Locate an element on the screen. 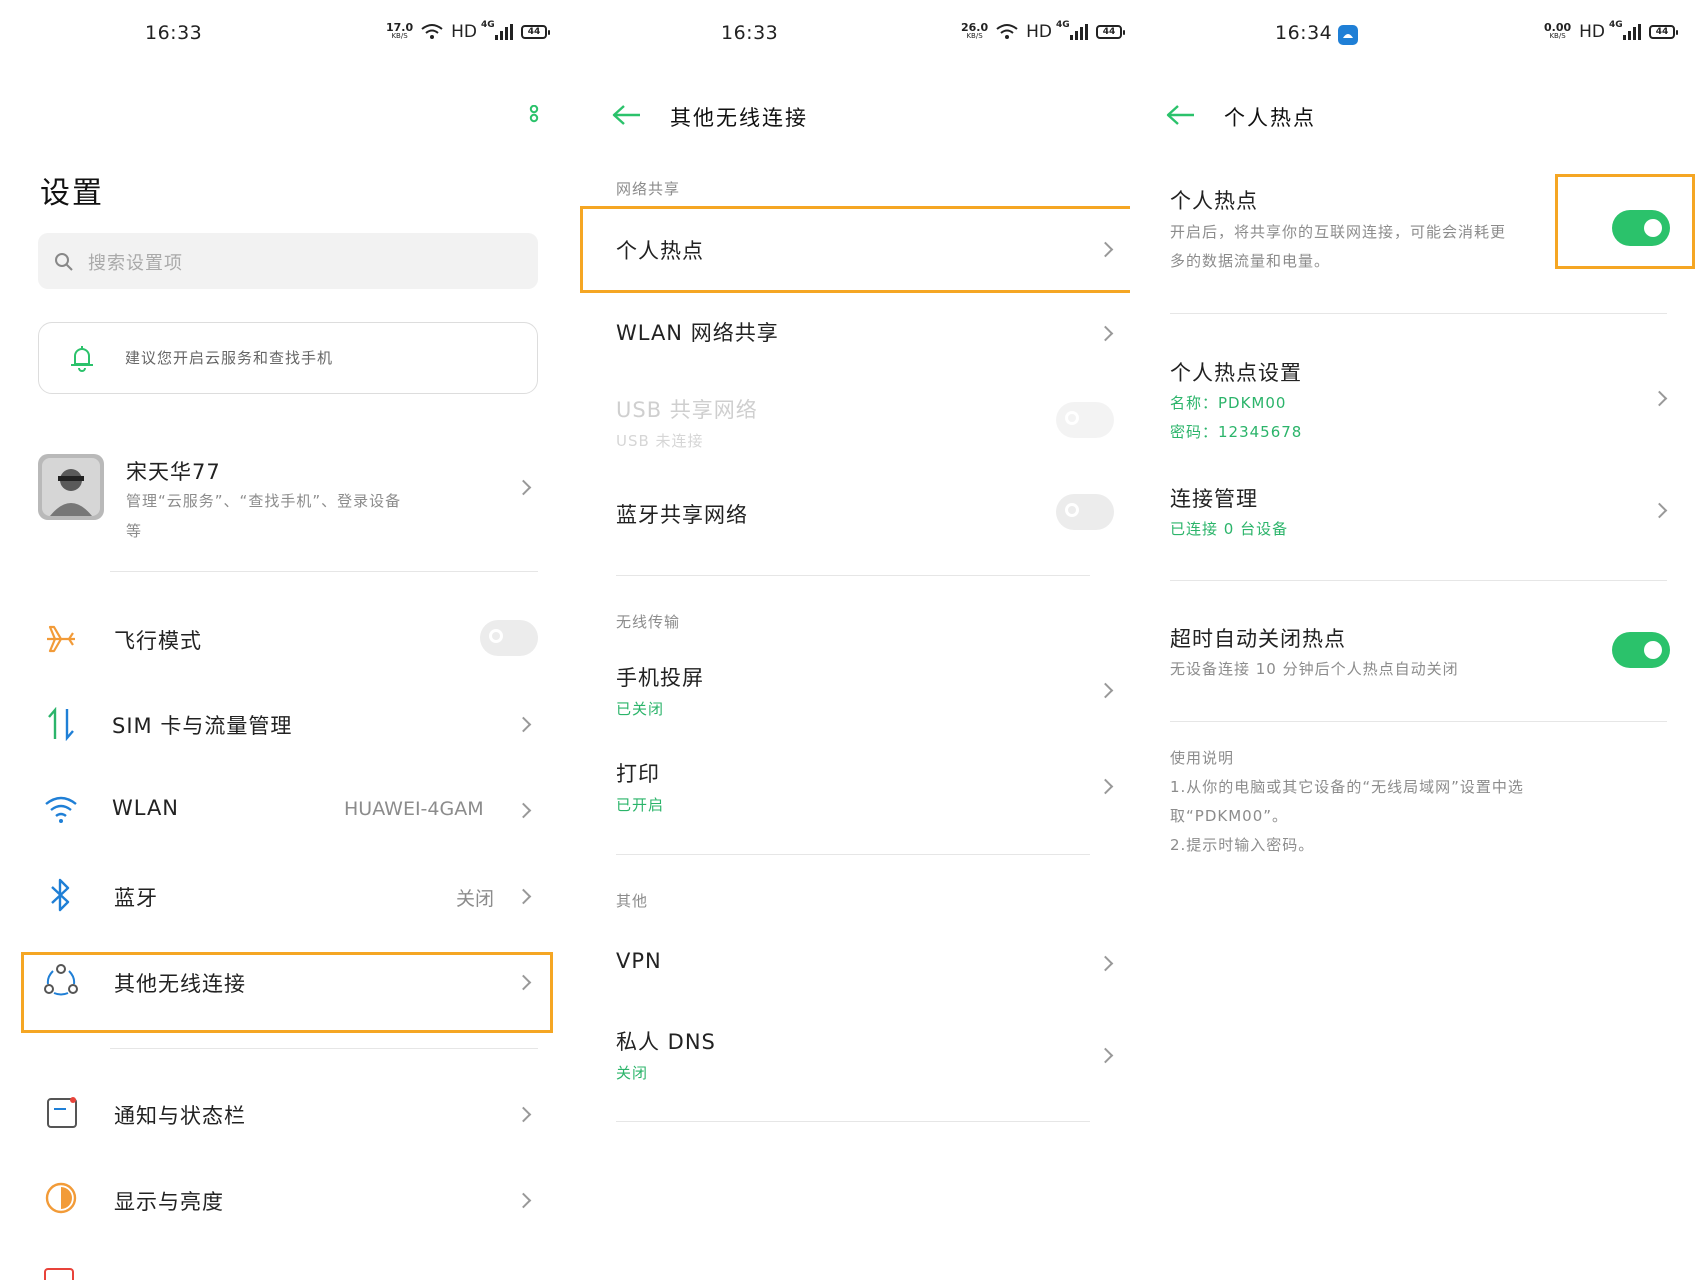 The image size is (1707, 1280). item-sub: 已关闭 is located at coordinates (640, 709).